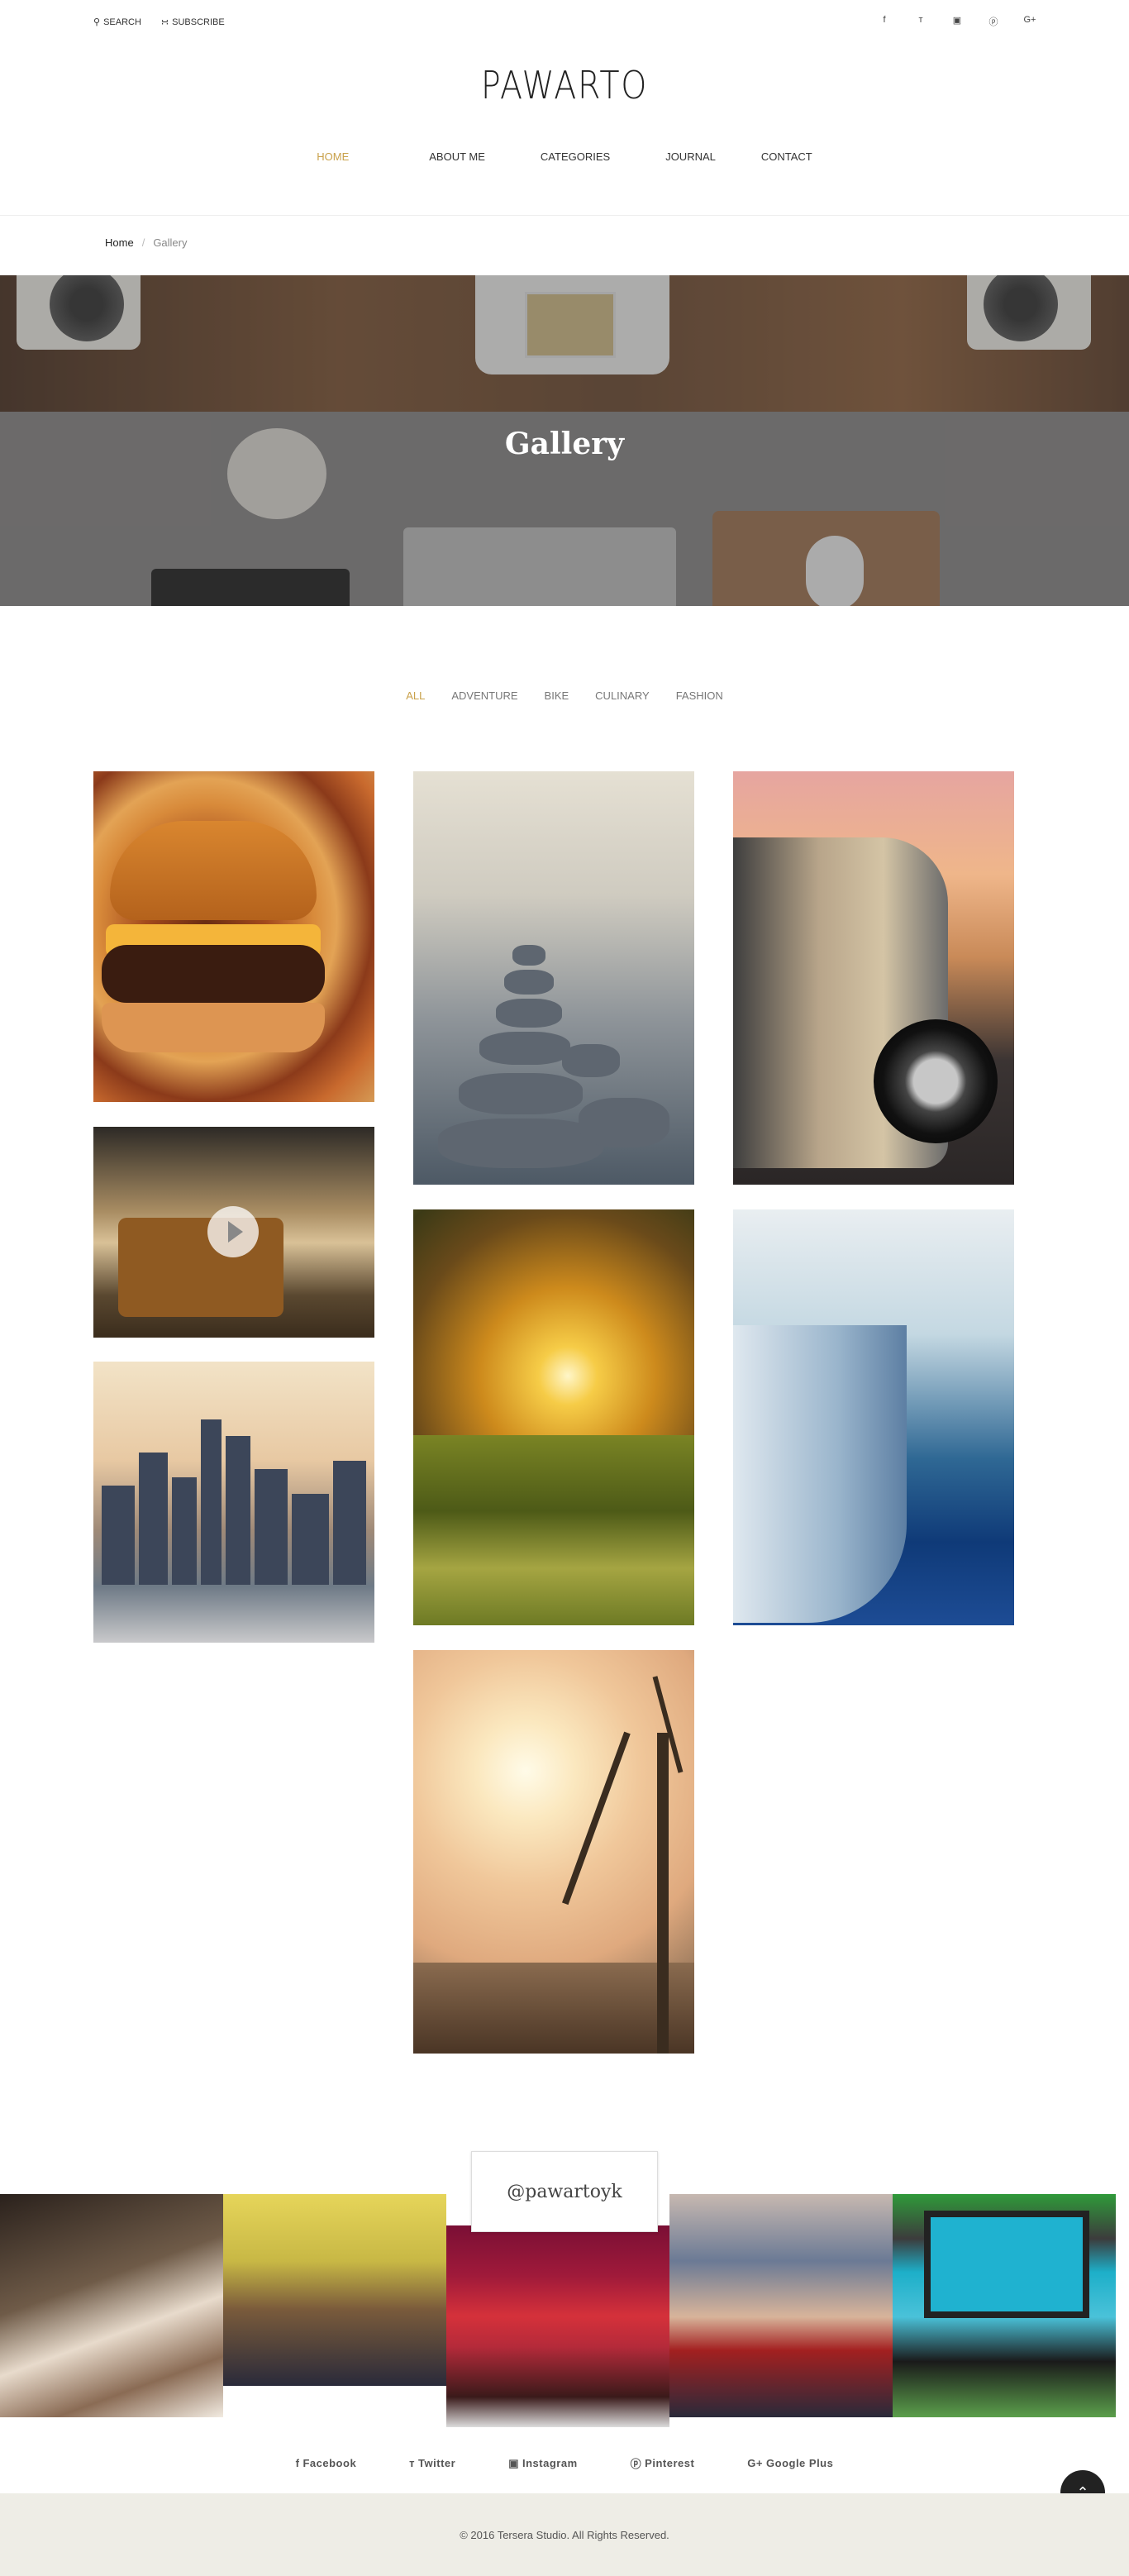  What do you see at coordinates (329, 2463) in the screenshot?
I see `footer-facebook-label: Facebook` at bounding box center [329, 2463].